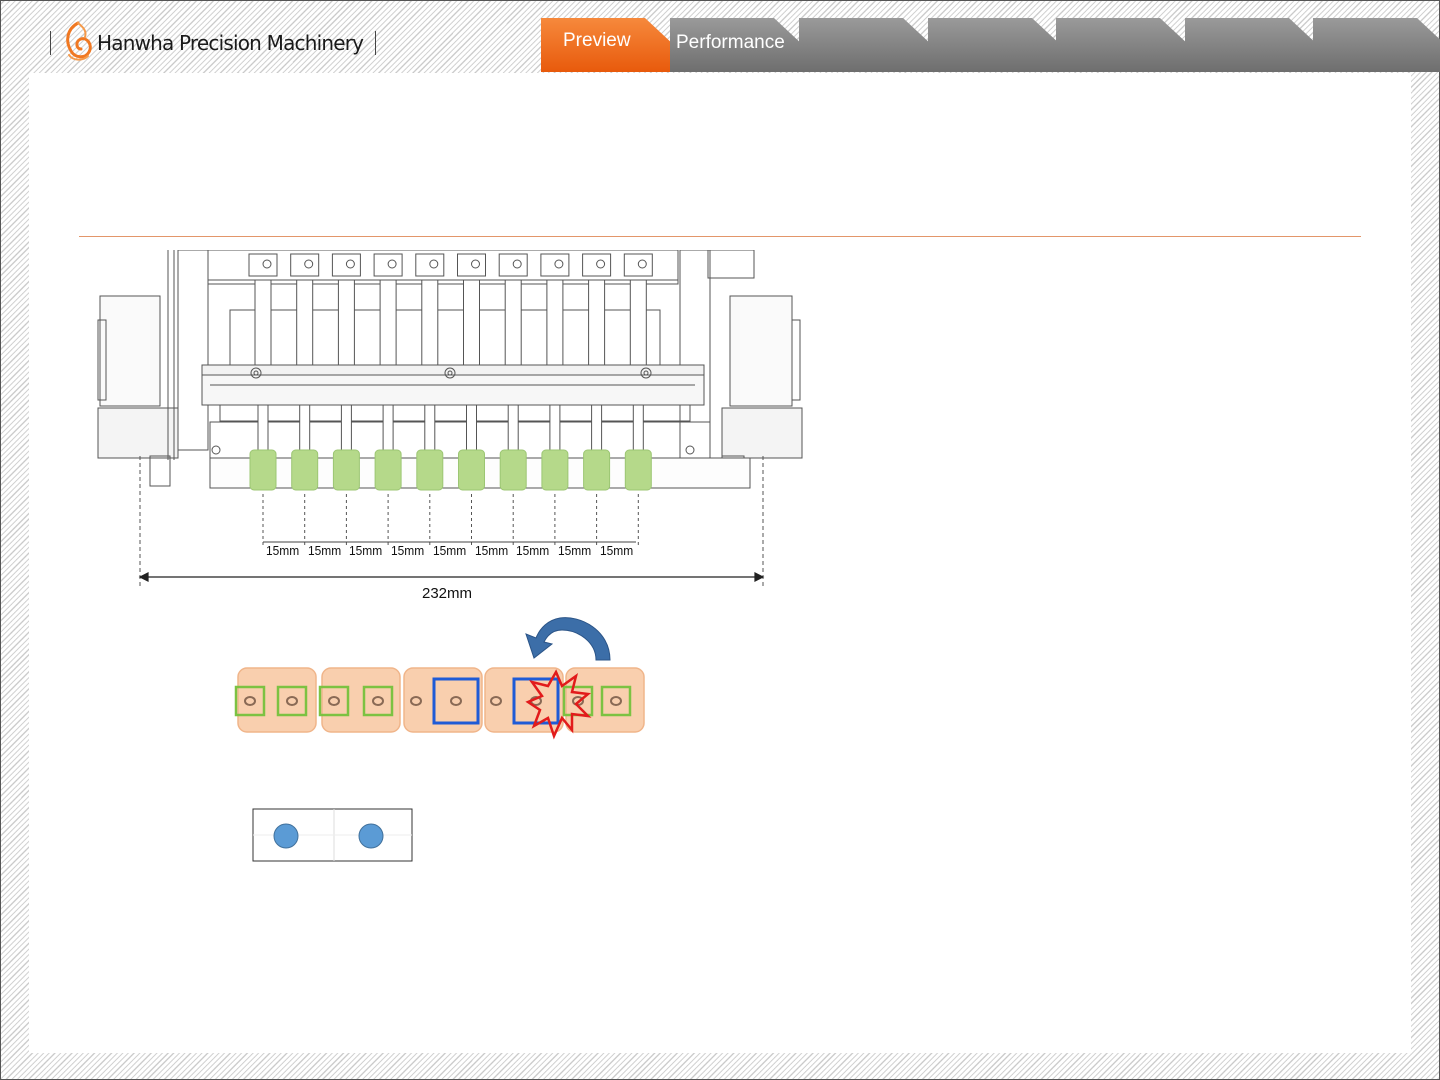  I want to click on total-width-label: 232mm, so click(447, 593).